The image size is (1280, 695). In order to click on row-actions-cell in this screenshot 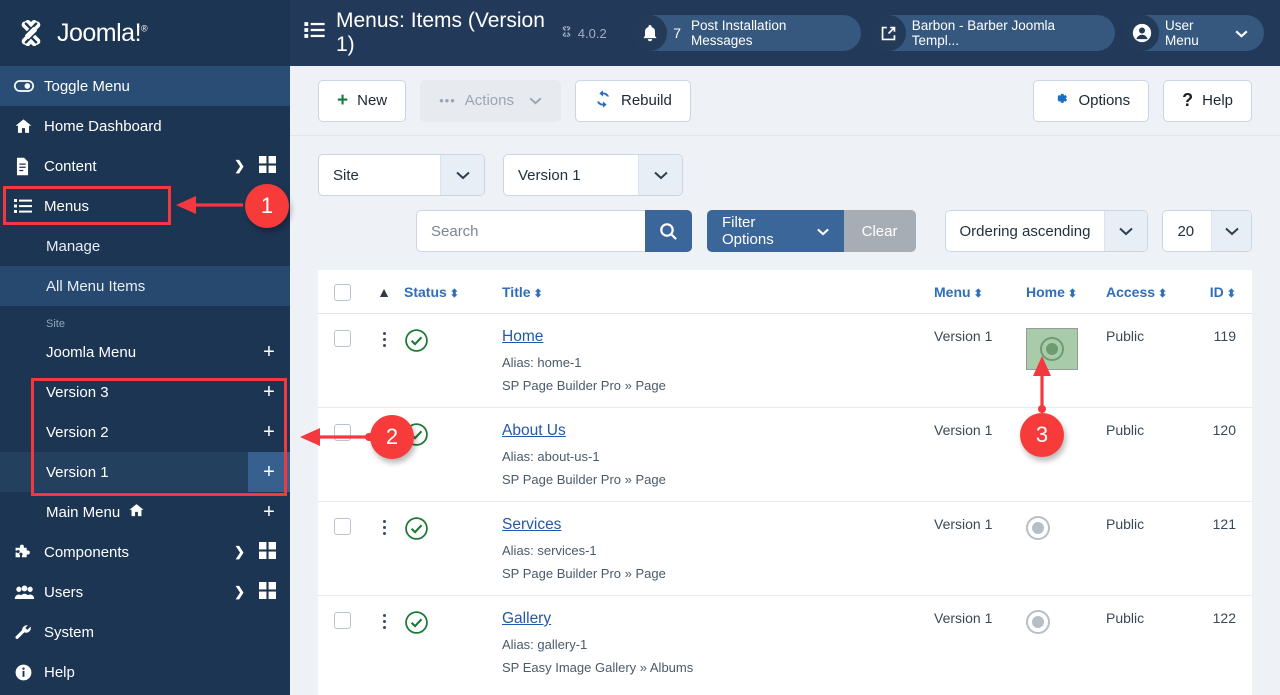, I will do `click(384, 360)`.